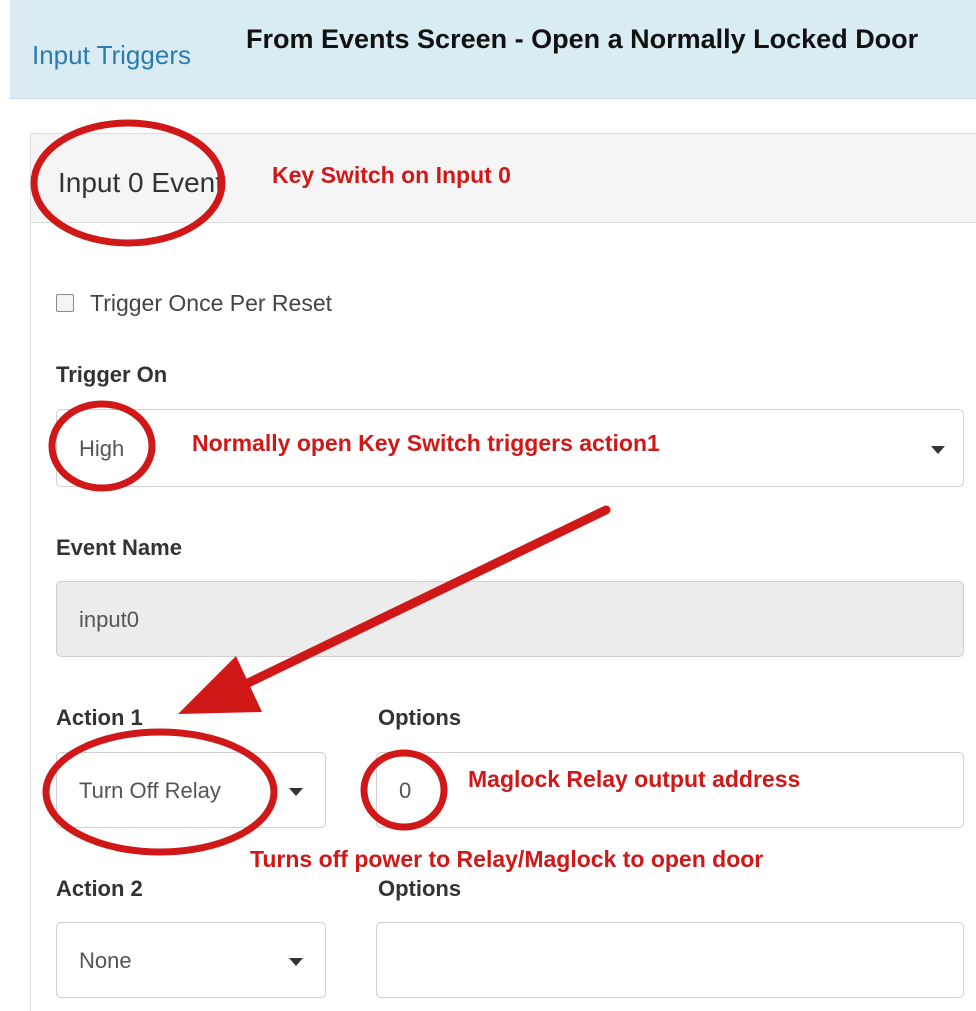 The width and height of the screenshot is (976, 1011). Describe the element at coordinates (211, 303) in the screenshot. I see `trigger-once-label: Trigger Once Per Reset` at that location.